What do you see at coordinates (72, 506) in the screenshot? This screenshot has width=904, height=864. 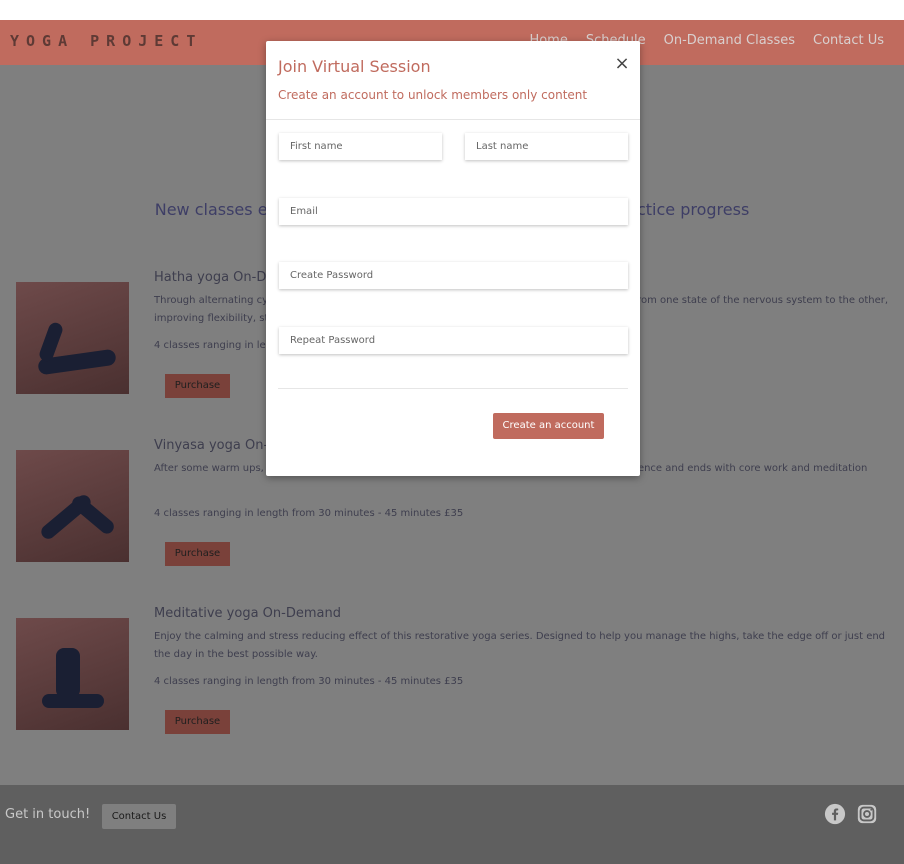 I see `course-image-vinyasa` at bounding box center [72, 506].